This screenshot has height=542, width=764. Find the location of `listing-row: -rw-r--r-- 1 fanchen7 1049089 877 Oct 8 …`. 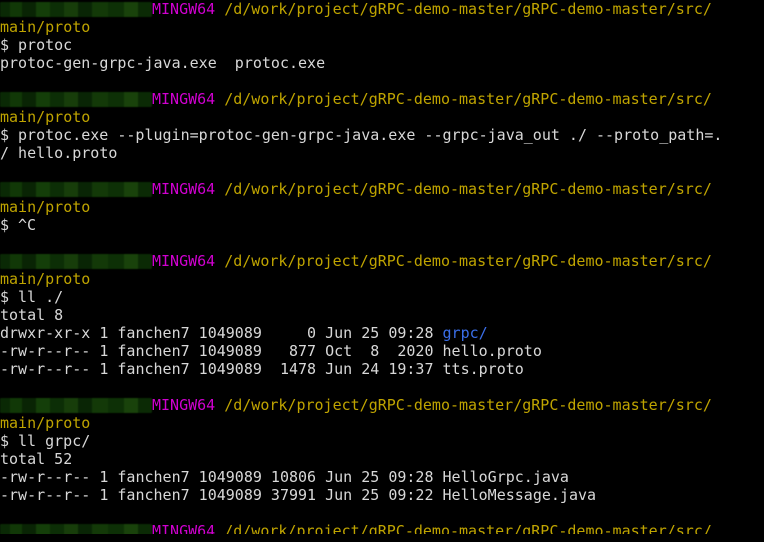

listing-row: -rw-r--r-- 1 fanchen7 1049089 877 Oct 8 … is located at coordinates (382, 351).